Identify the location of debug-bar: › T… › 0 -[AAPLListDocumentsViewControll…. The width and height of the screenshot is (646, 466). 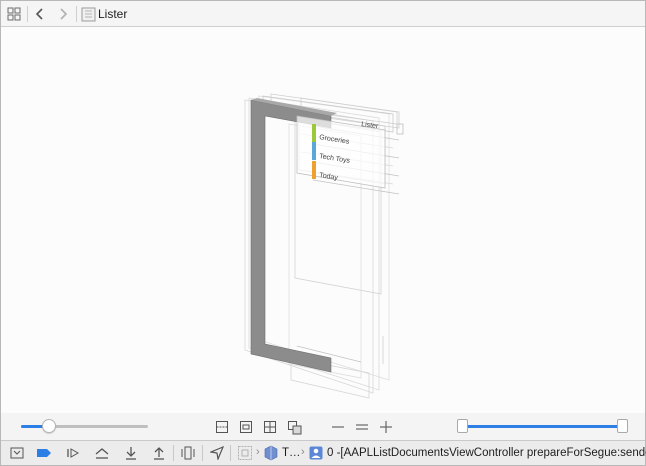
(323, 452).